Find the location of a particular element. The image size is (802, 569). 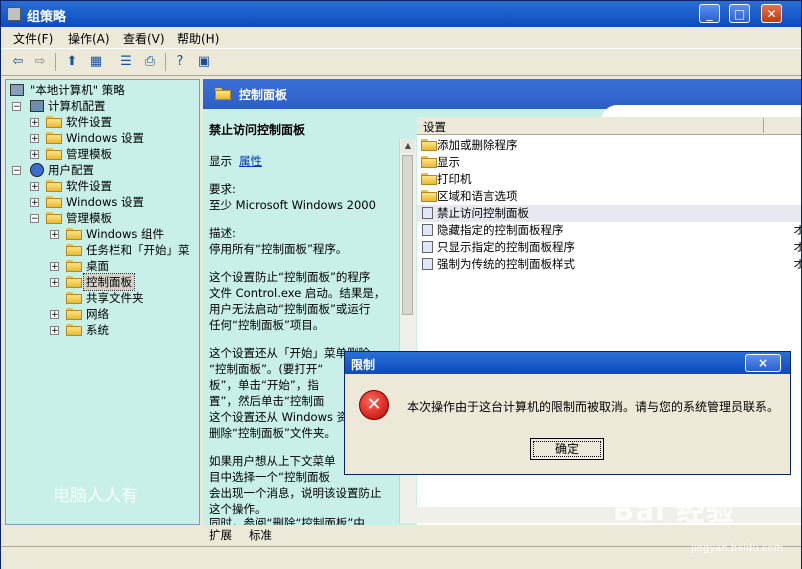

menu-action: 操作(A) is located at coordinates (89, 38).